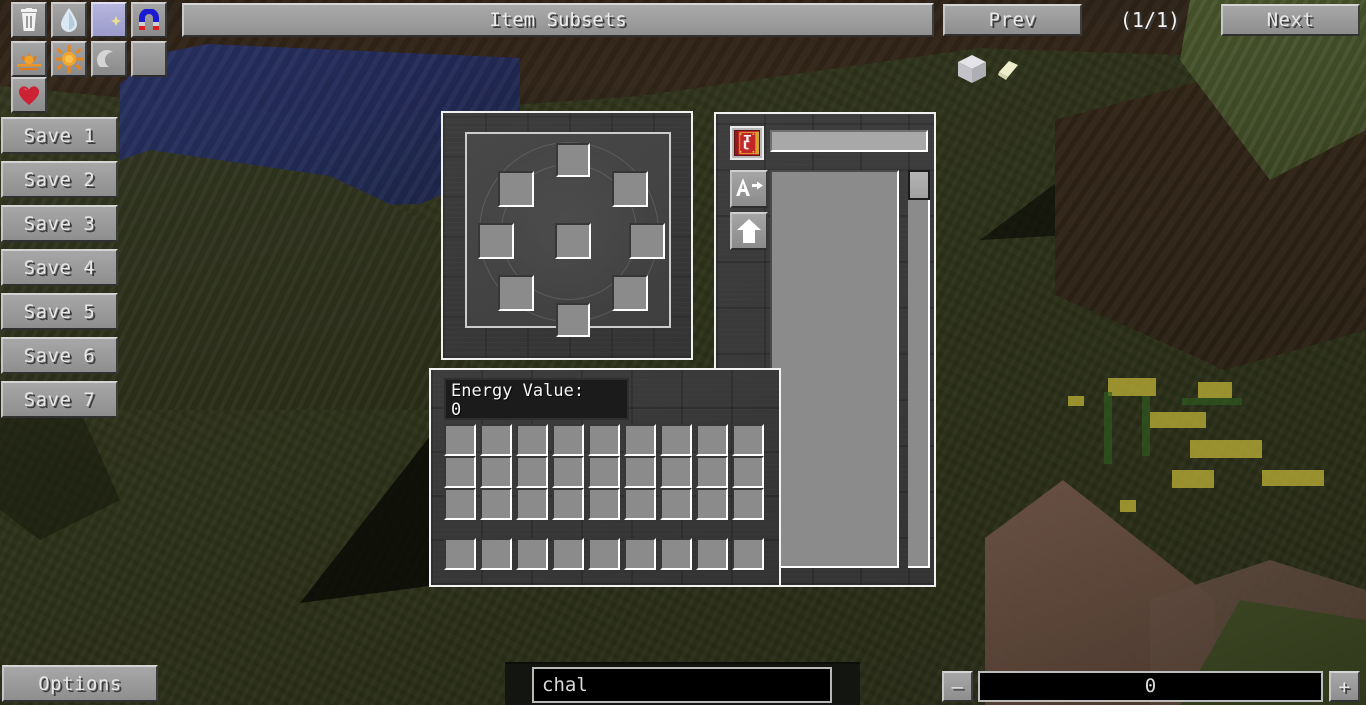 This screenshot has height=705, width=1366. What do you see at coordinates (749, 231) in the screenshot?
I see `scroll-up-arrow-icon` at bounding box center [749, 231].